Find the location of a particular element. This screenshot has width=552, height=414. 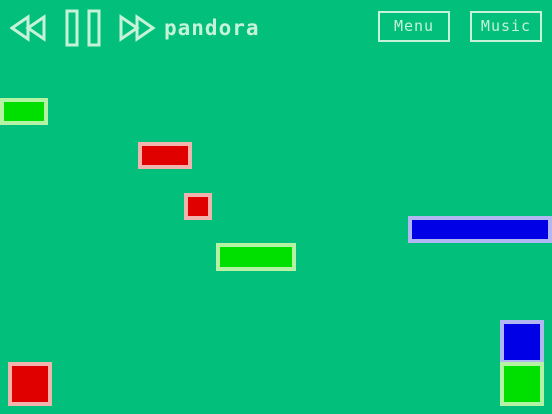

fast-forward-icon is located at coordinates (137, 28).